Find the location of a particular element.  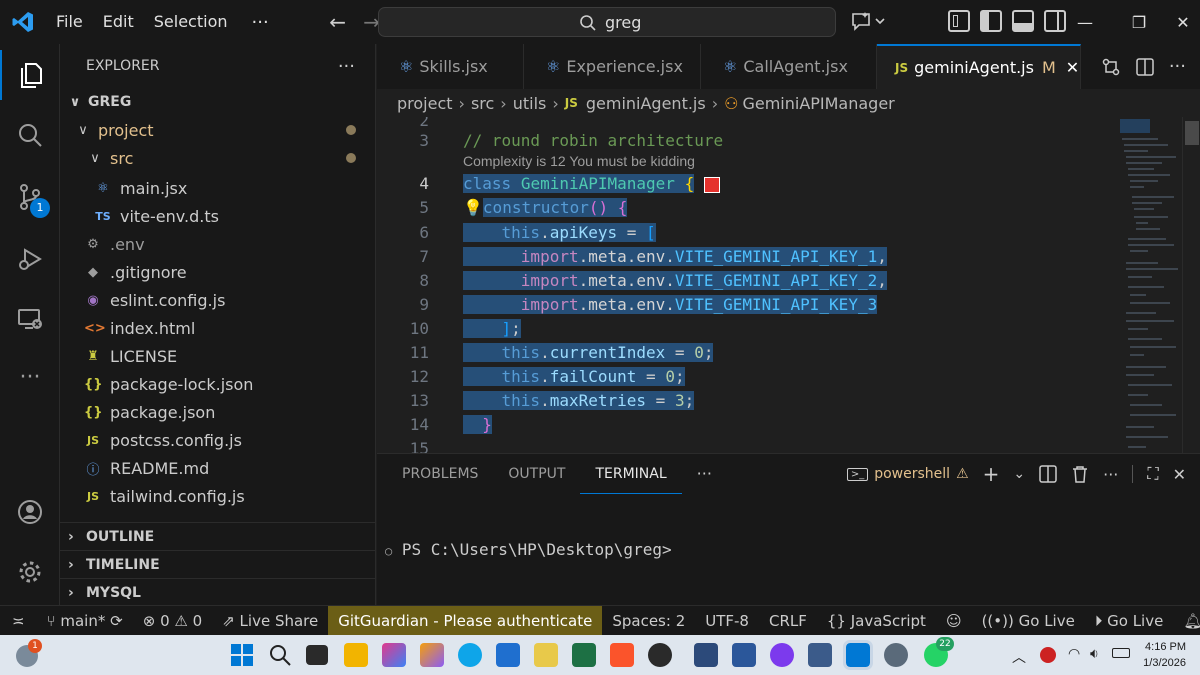

tree-file-main-jsx: ⚛ main.jsx is located at coordinates (217, 188).